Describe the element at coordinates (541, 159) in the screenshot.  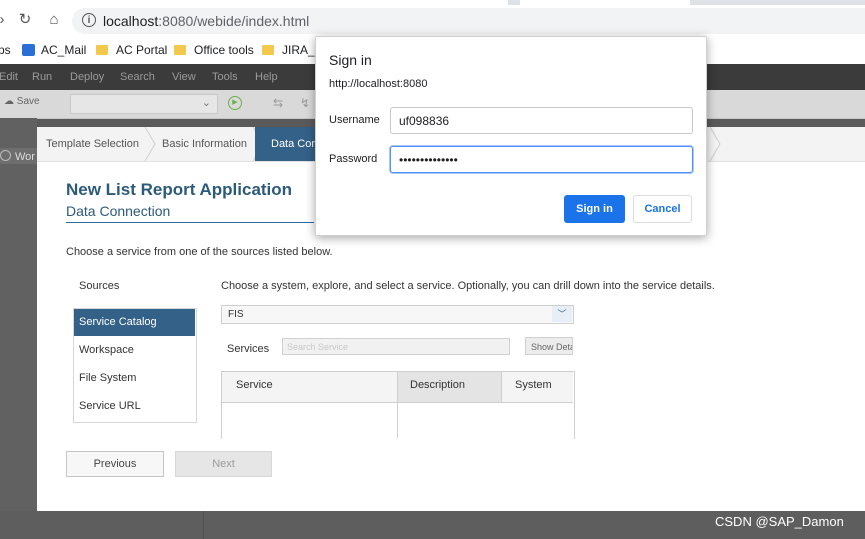
I see `password-field` at that location.